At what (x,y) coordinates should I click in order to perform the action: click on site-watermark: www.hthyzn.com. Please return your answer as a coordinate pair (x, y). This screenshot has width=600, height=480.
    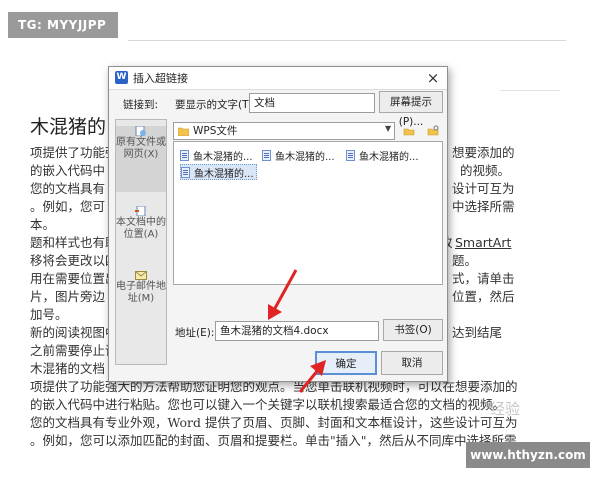
    Looking at the image, I should click on (528, 455).